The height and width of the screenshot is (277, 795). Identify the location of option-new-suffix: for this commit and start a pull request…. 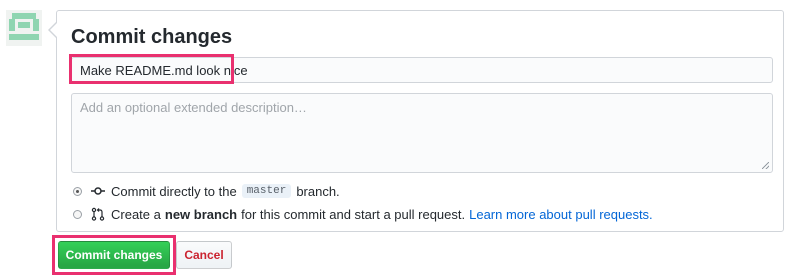
(353, 214).